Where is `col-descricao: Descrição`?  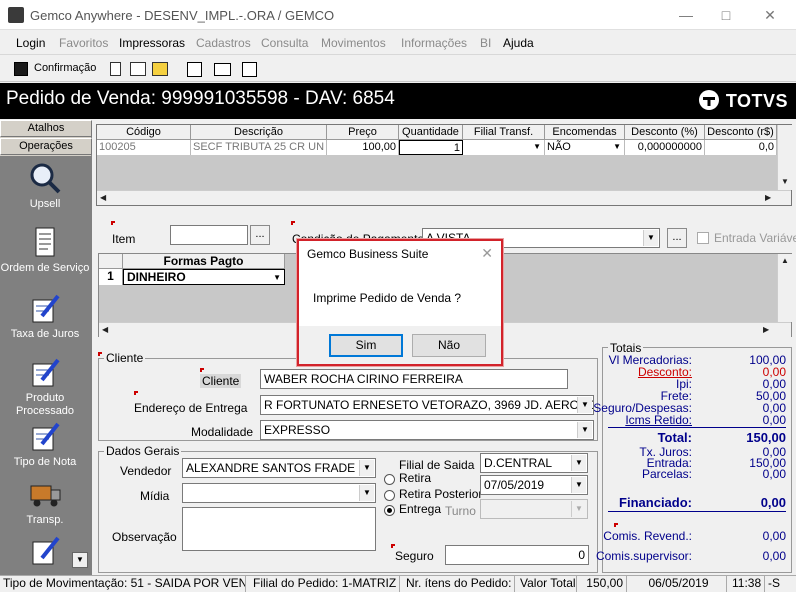 col-descricao: Descrição is located at coordinates (259, 132).